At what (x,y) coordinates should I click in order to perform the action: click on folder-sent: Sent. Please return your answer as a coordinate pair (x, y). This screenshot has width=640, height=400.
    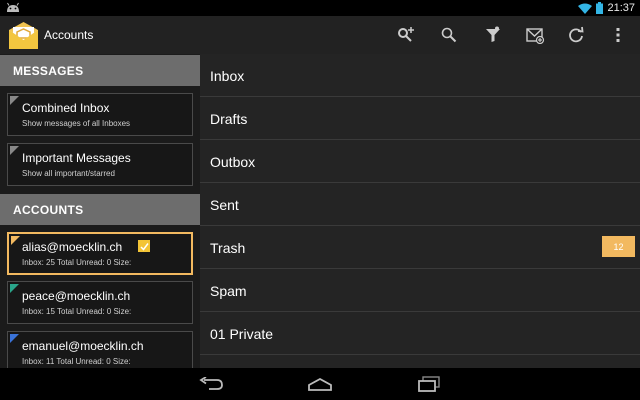
    Looking at the image, I should click on (420, 204).